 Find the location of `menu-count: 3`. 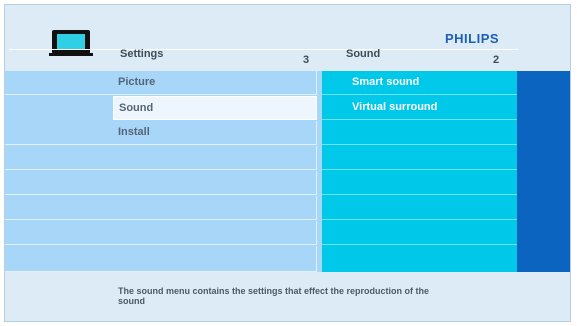

menu-count: 3 is located at coordinates (306, 60).